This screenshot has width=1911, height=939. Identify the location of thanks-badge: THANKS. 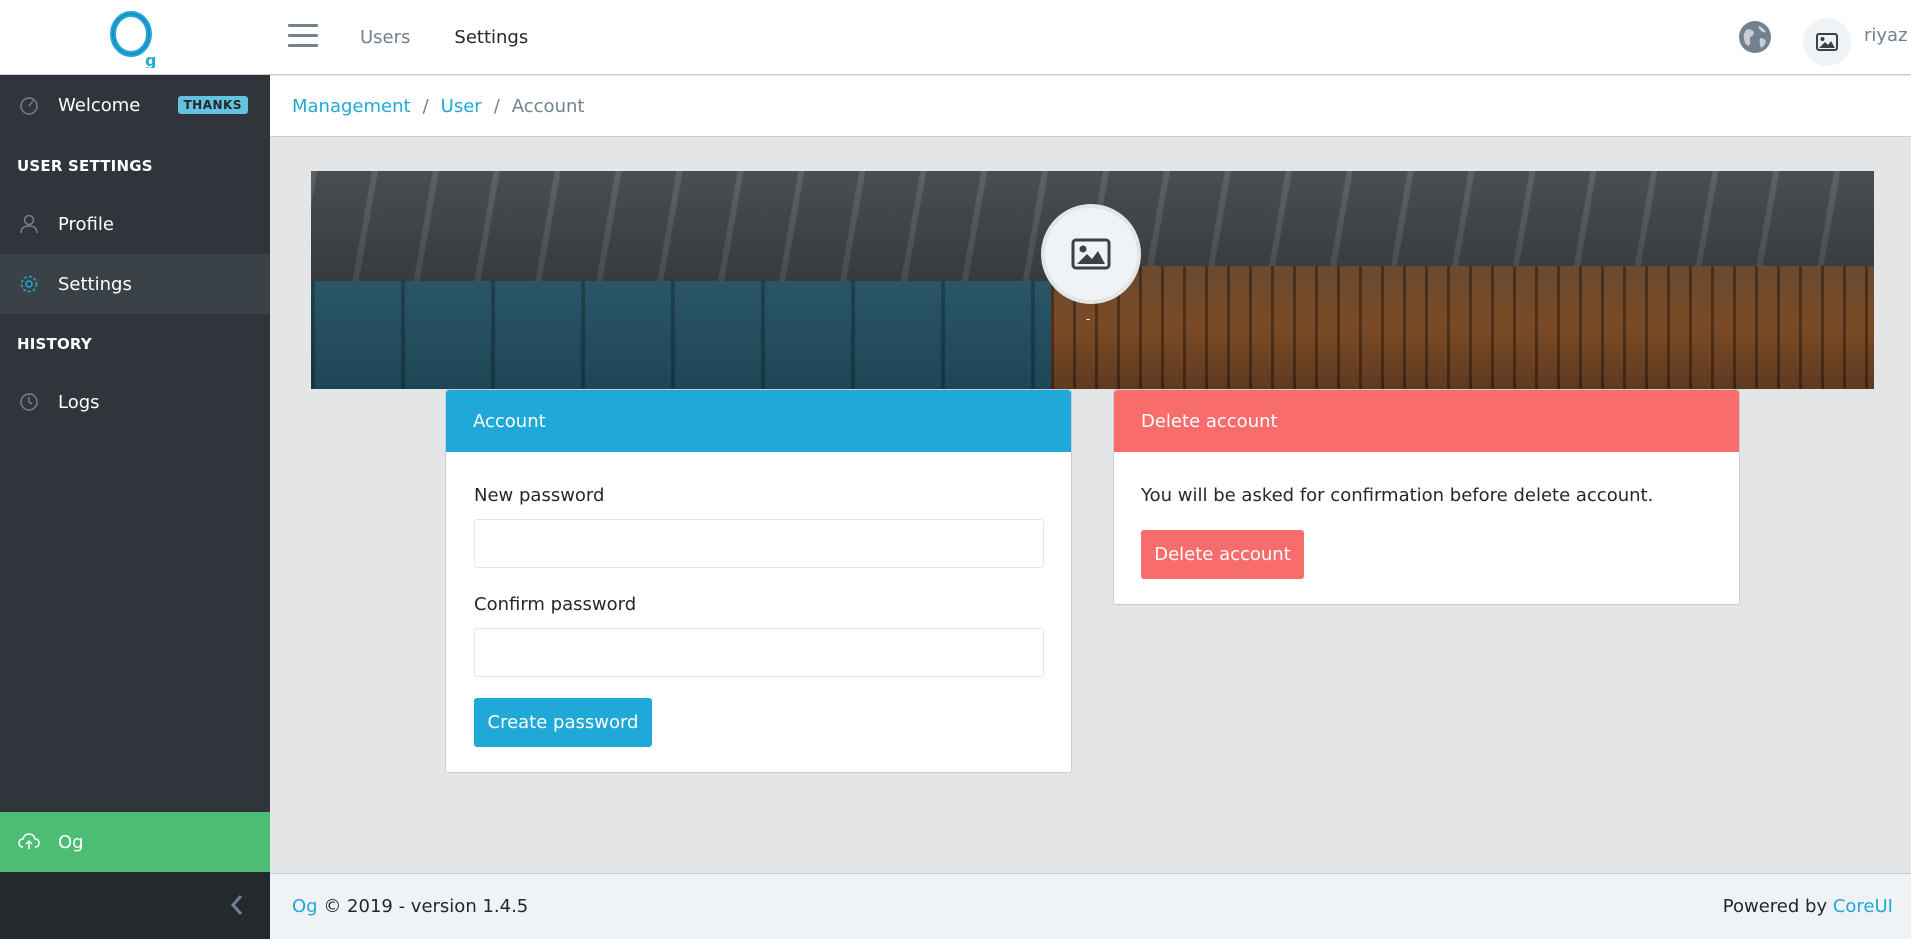
(212, 105).